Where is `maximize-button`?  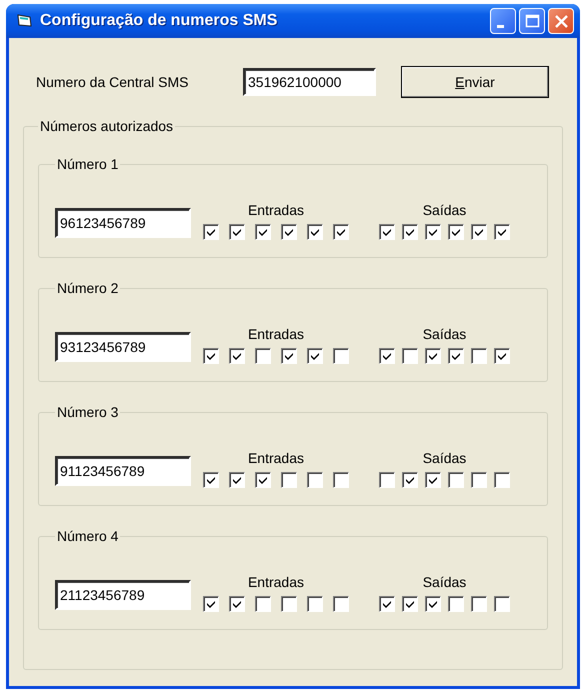 maximize-button is located at coordinates (532, 21).